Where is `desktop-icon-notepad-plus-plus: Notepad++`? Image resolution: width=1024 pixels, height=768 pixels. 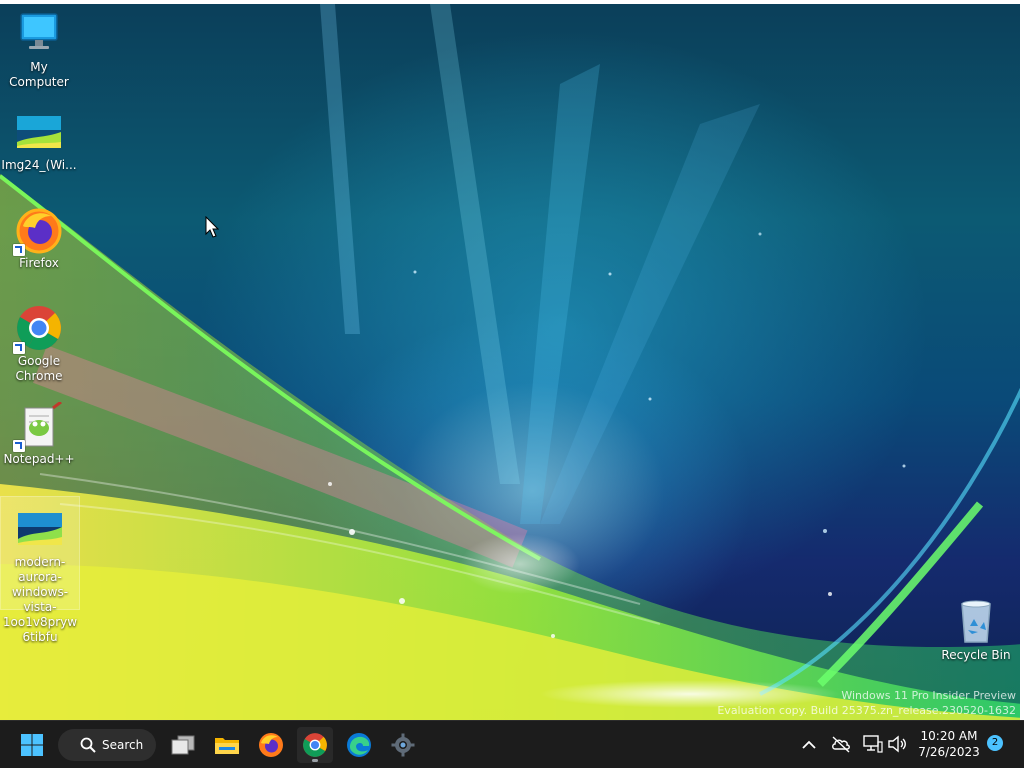 desktop-icon-notepad-plus-plus: Notepad++ is located at coordinates (39, 433).